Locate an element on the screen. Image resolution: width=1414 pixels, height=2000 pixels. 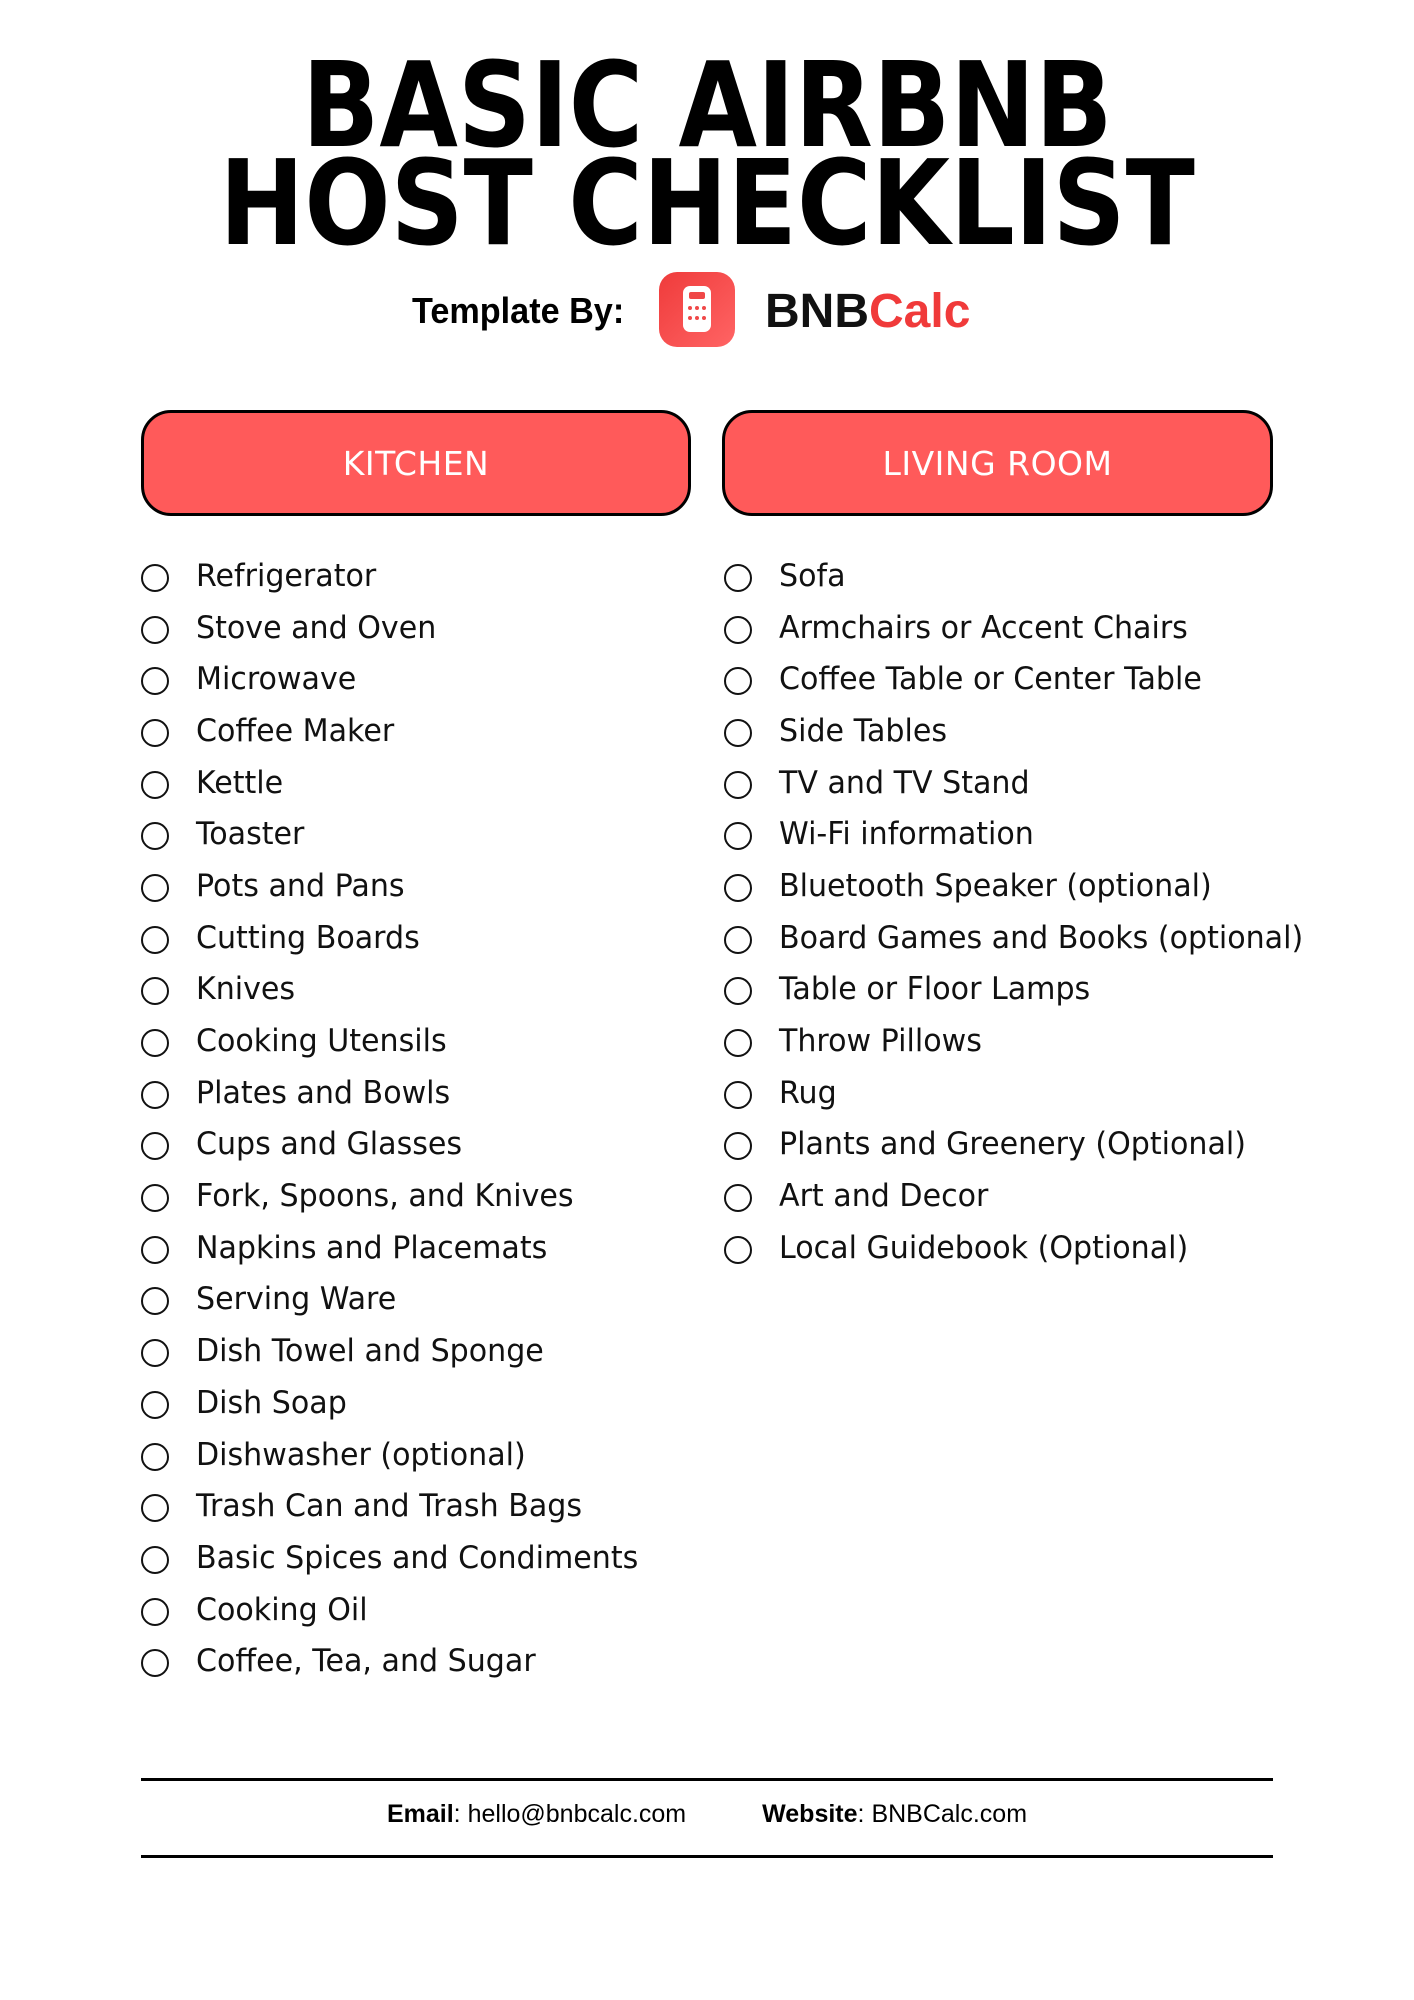
checklist-item-label: Rug is located at coordinates (808, 1092).